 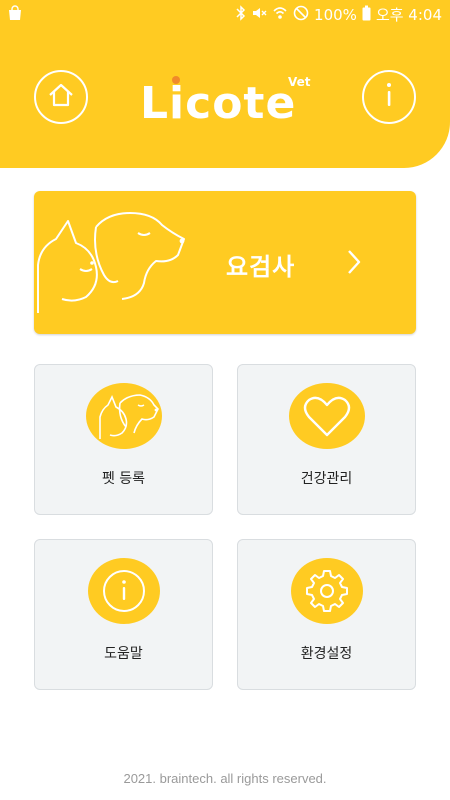 What do you see at coordinates (327, 591) in the screenshot?
I see `gear-icon` at bounding box center [327, 591].